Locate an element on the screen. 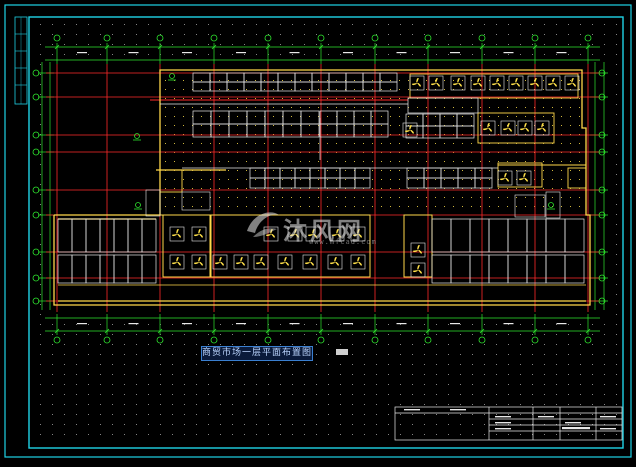 The image size is (636, 467). drawing-title: 商贸市场一层平面布置图 is located at coordinates (257, 353).